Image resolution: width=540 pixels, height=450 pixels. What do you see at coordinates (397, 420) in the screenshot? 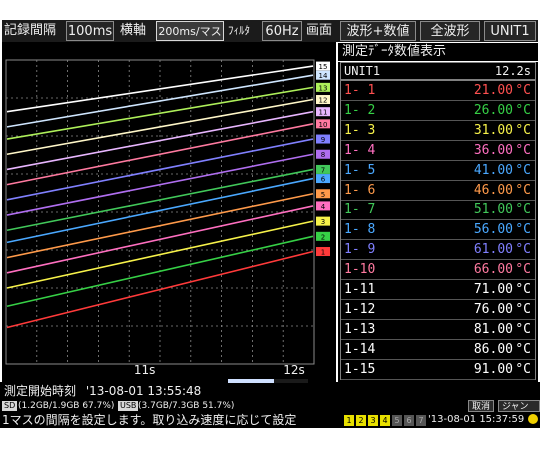
I see `channel-indicator: 5` at bounding box center [397, 420].